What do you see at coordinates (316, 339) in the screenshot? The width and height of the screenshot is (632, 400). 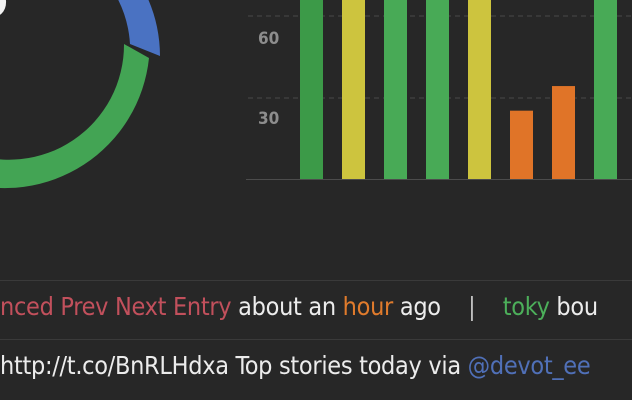 I see `bottom-divider` at bounding box center [316, 339].